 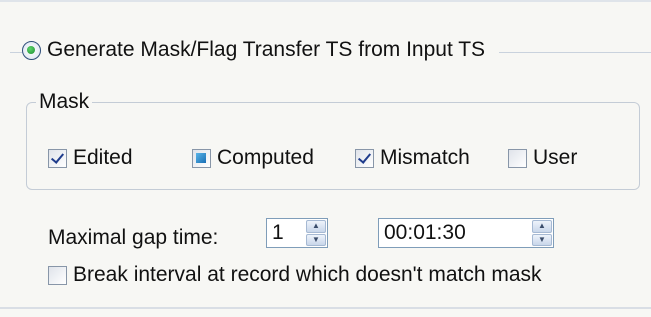 I want to click on gap-count-value: 1, so click(x=286, y=233).